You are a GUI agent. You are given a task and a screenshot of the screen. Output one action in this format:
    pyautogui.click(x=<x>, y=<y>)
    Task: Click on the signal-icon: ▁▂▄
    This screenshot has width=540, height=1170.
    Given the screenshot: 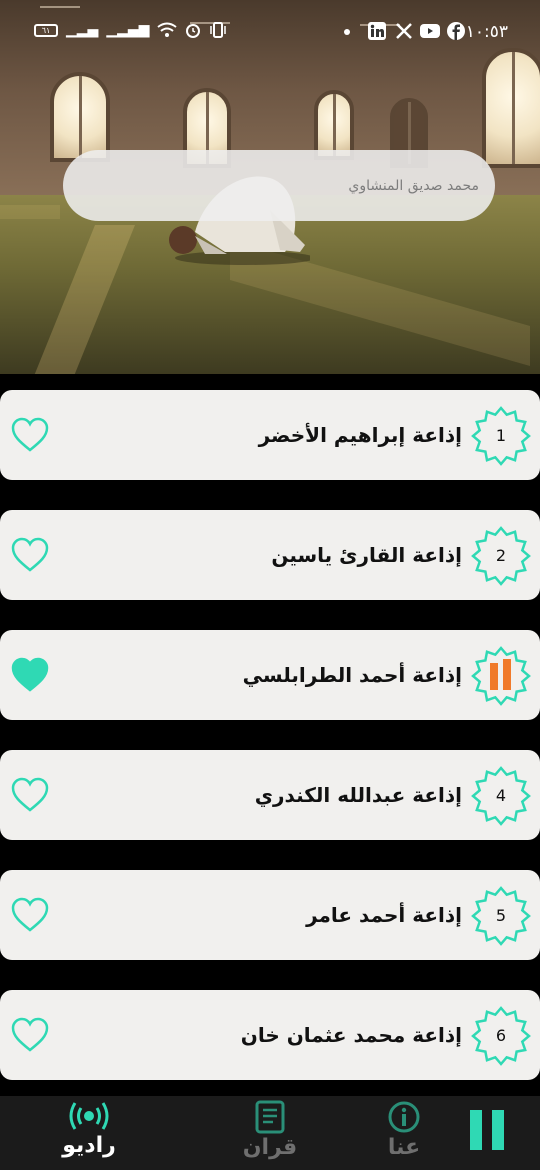 What is the action you would take?
    pyautogui.click(x=82, y=30)
    